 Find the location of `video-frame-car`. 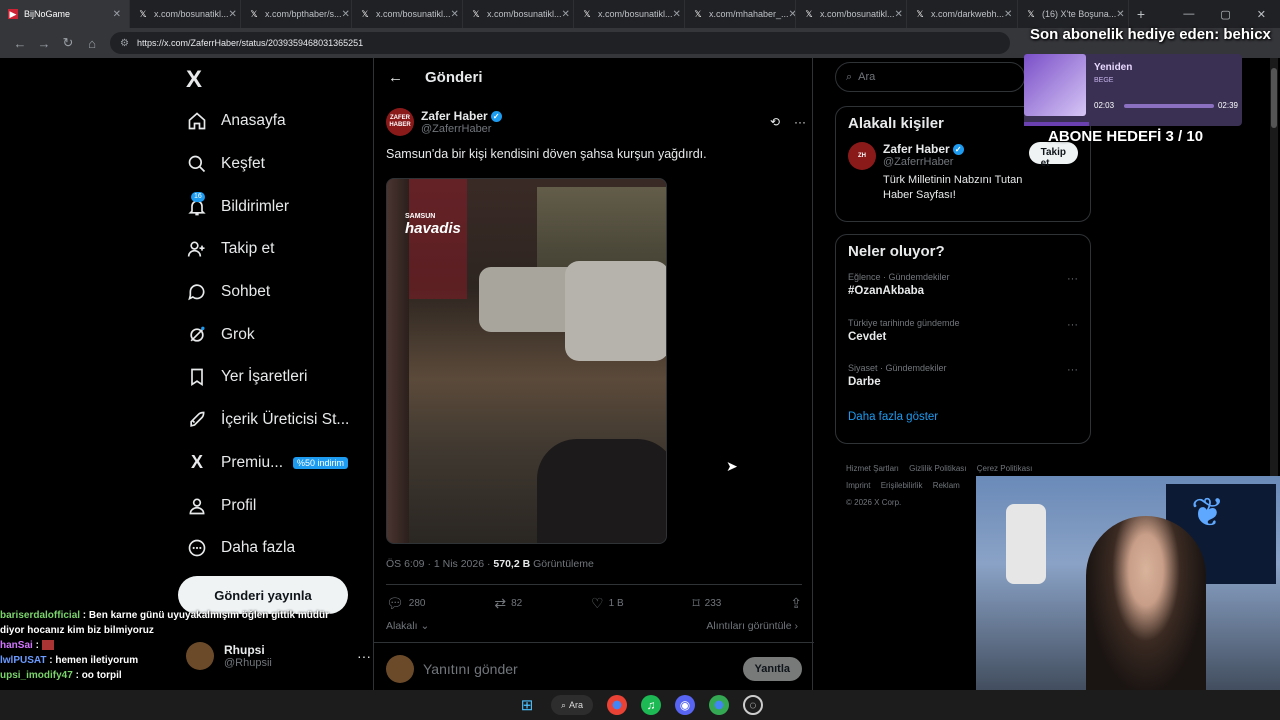

video-frame-car is located at coordinates (615, 311).